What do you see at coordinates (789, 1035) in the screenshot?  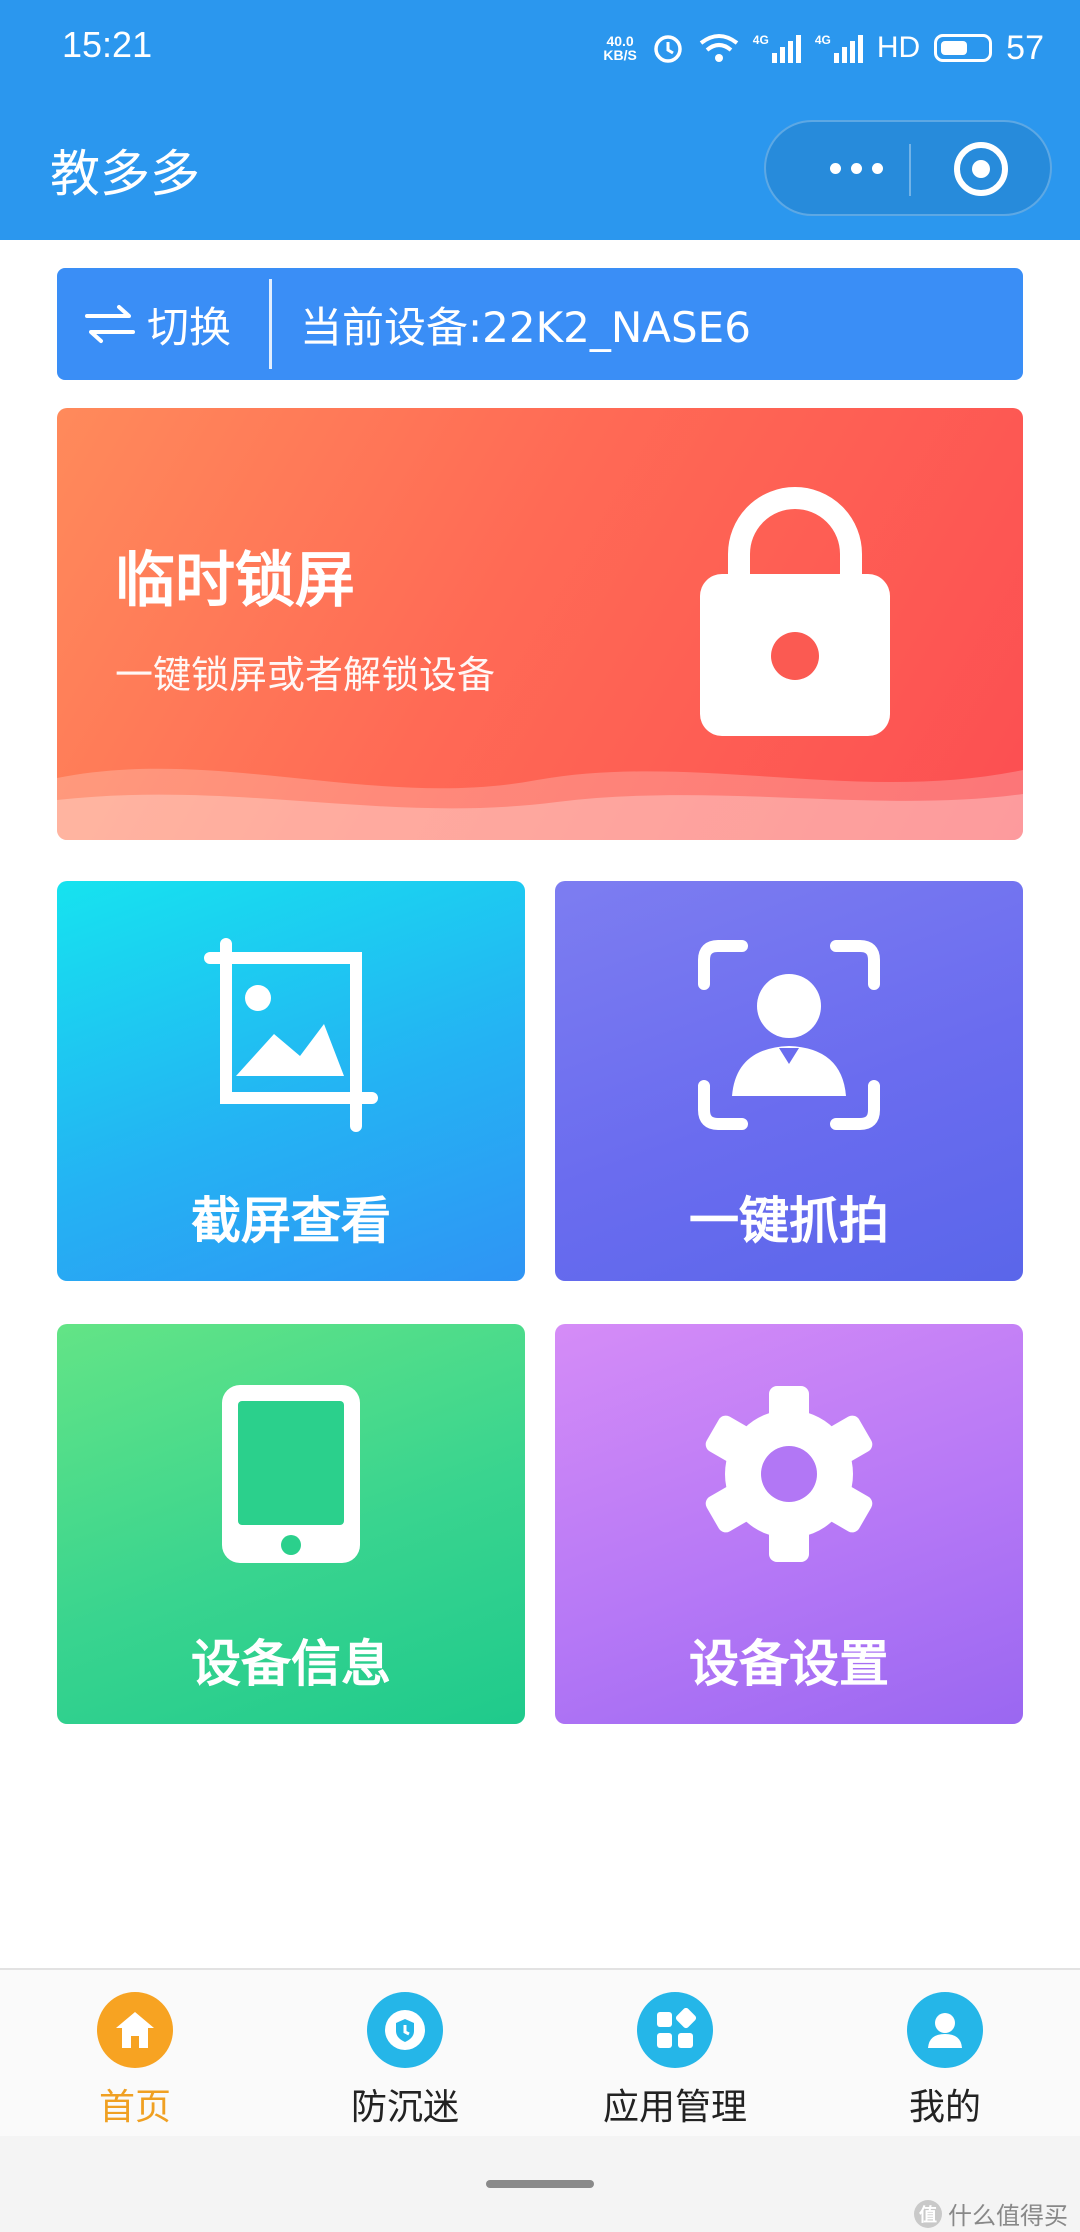 I see `face-capture-icon` at bounding box center [789, 1035].